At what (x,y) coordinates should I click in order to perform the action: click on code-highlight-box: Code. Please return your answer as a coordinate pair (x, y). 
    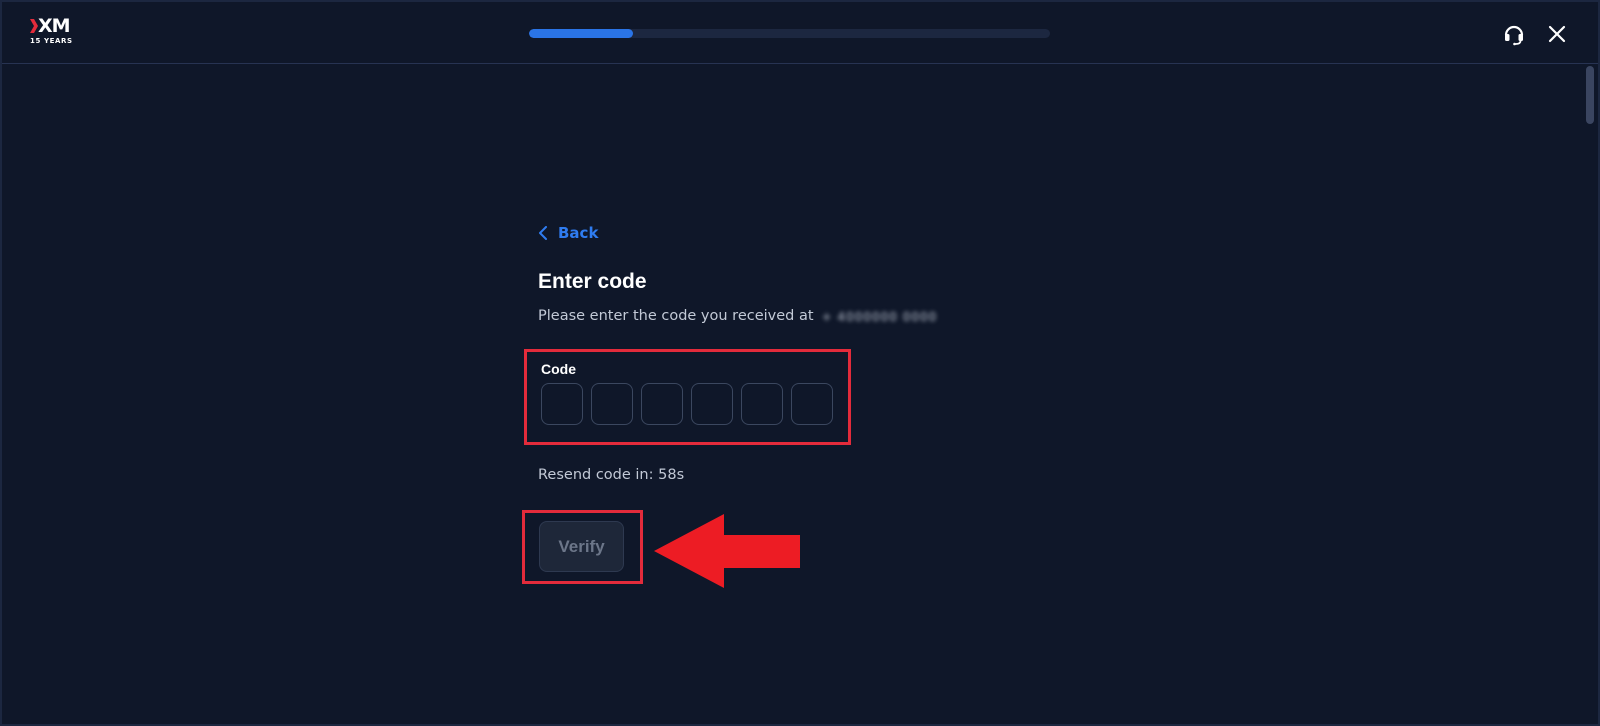
    Looking at the image, I should click on (687, 397).